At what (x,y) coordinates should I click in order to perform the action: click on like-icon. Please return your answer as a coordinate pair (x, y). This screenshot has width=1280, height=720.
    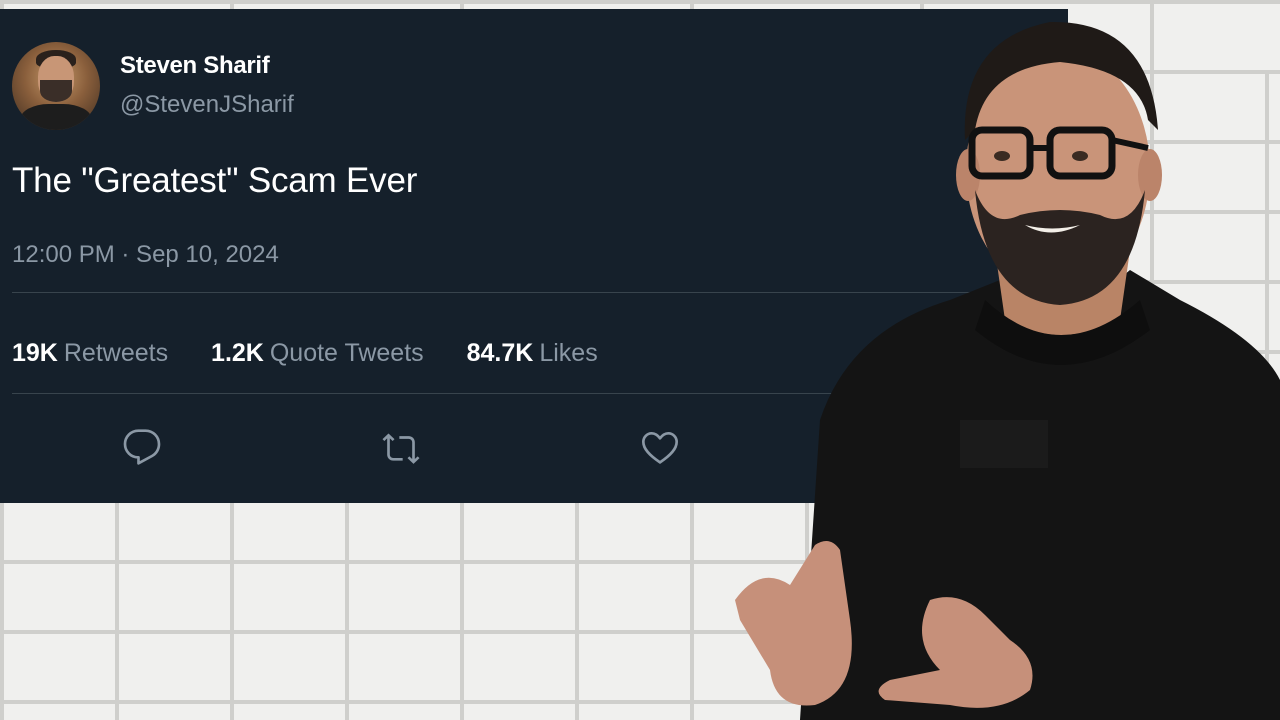
    Looking at the image, I should click on (660, 448).